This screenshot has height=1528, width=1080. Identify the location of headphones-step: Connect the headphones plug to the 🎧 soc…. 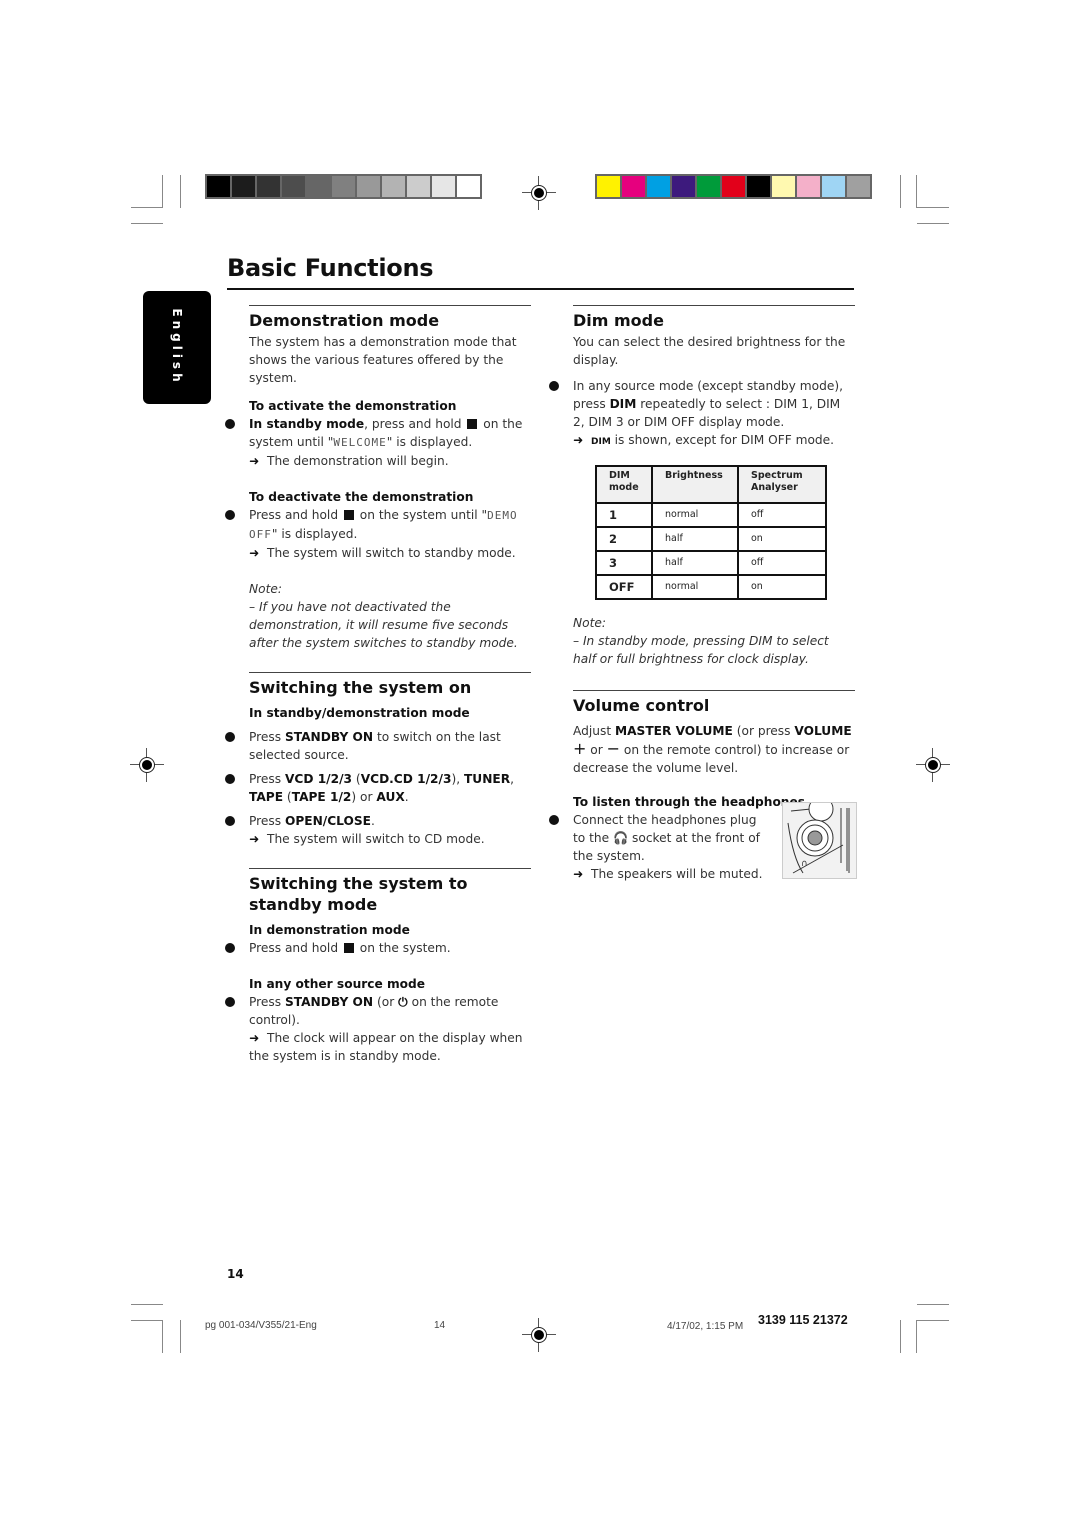
(658, 847).